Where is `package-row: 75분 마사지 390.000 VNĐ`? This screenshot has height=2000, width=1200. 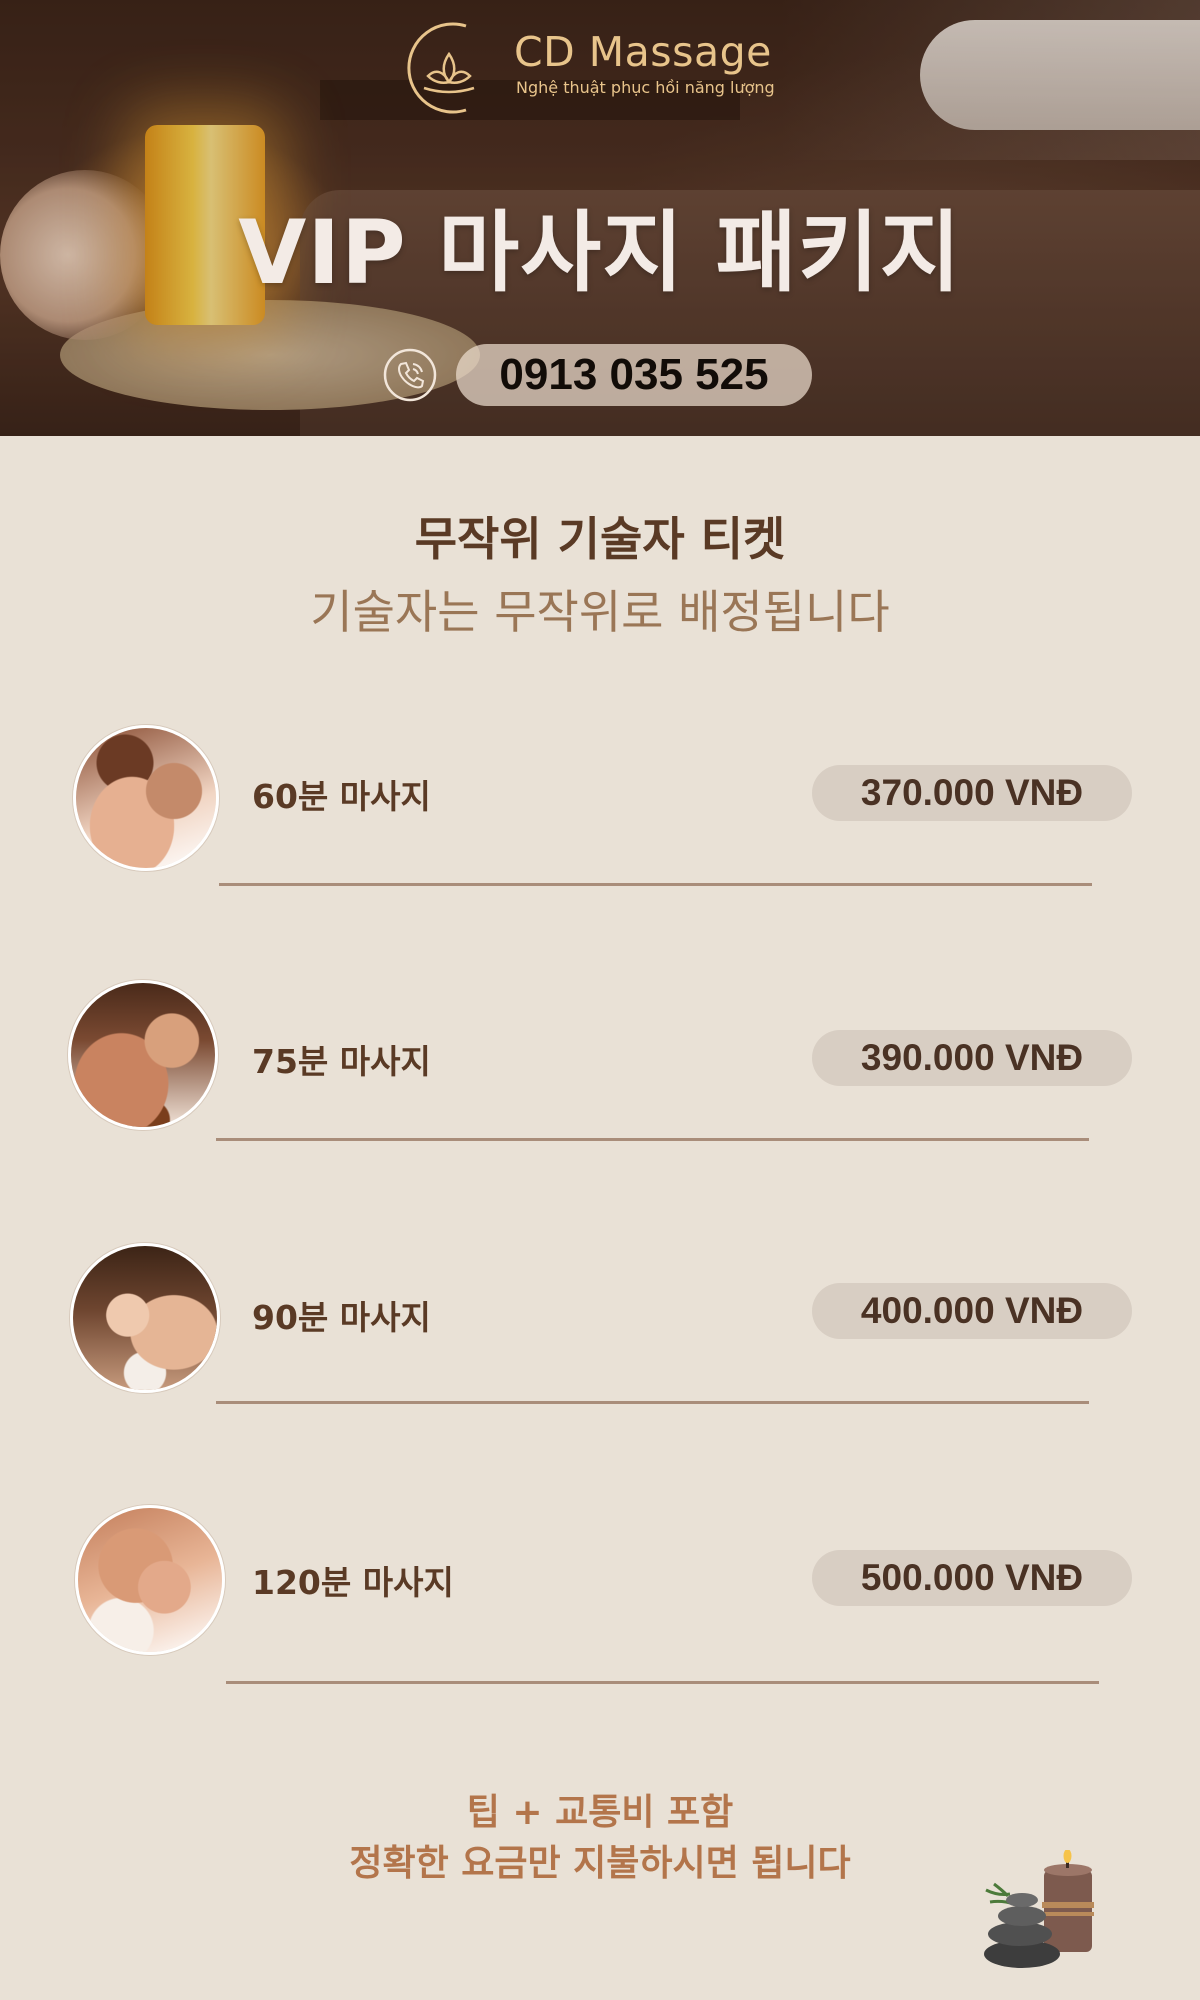 package-row: 75분 마사지 390.000 VNĐ is located at coordinates (600, 1078).